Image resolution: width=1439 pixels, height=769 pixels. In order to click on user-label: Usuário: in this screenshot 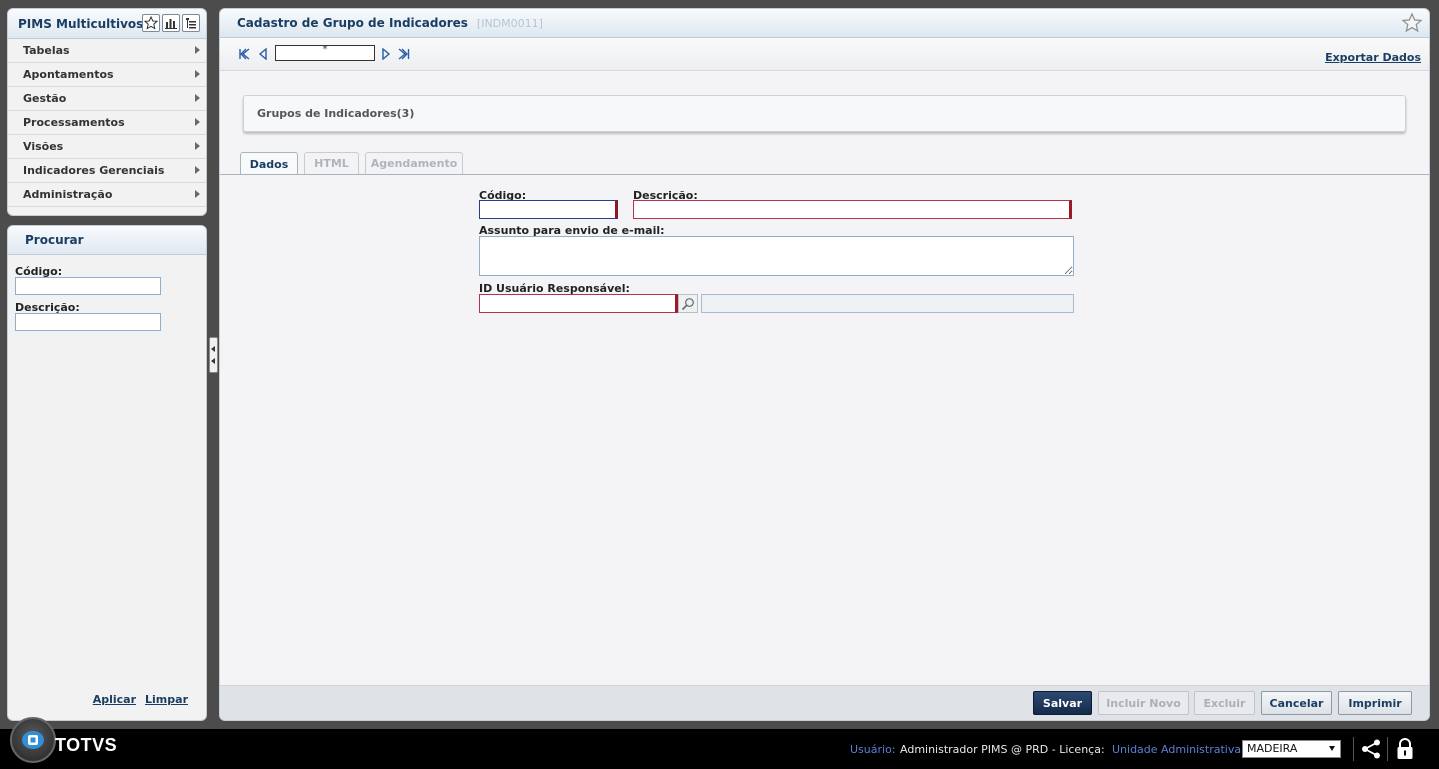, I will do `click(873, 749)`.